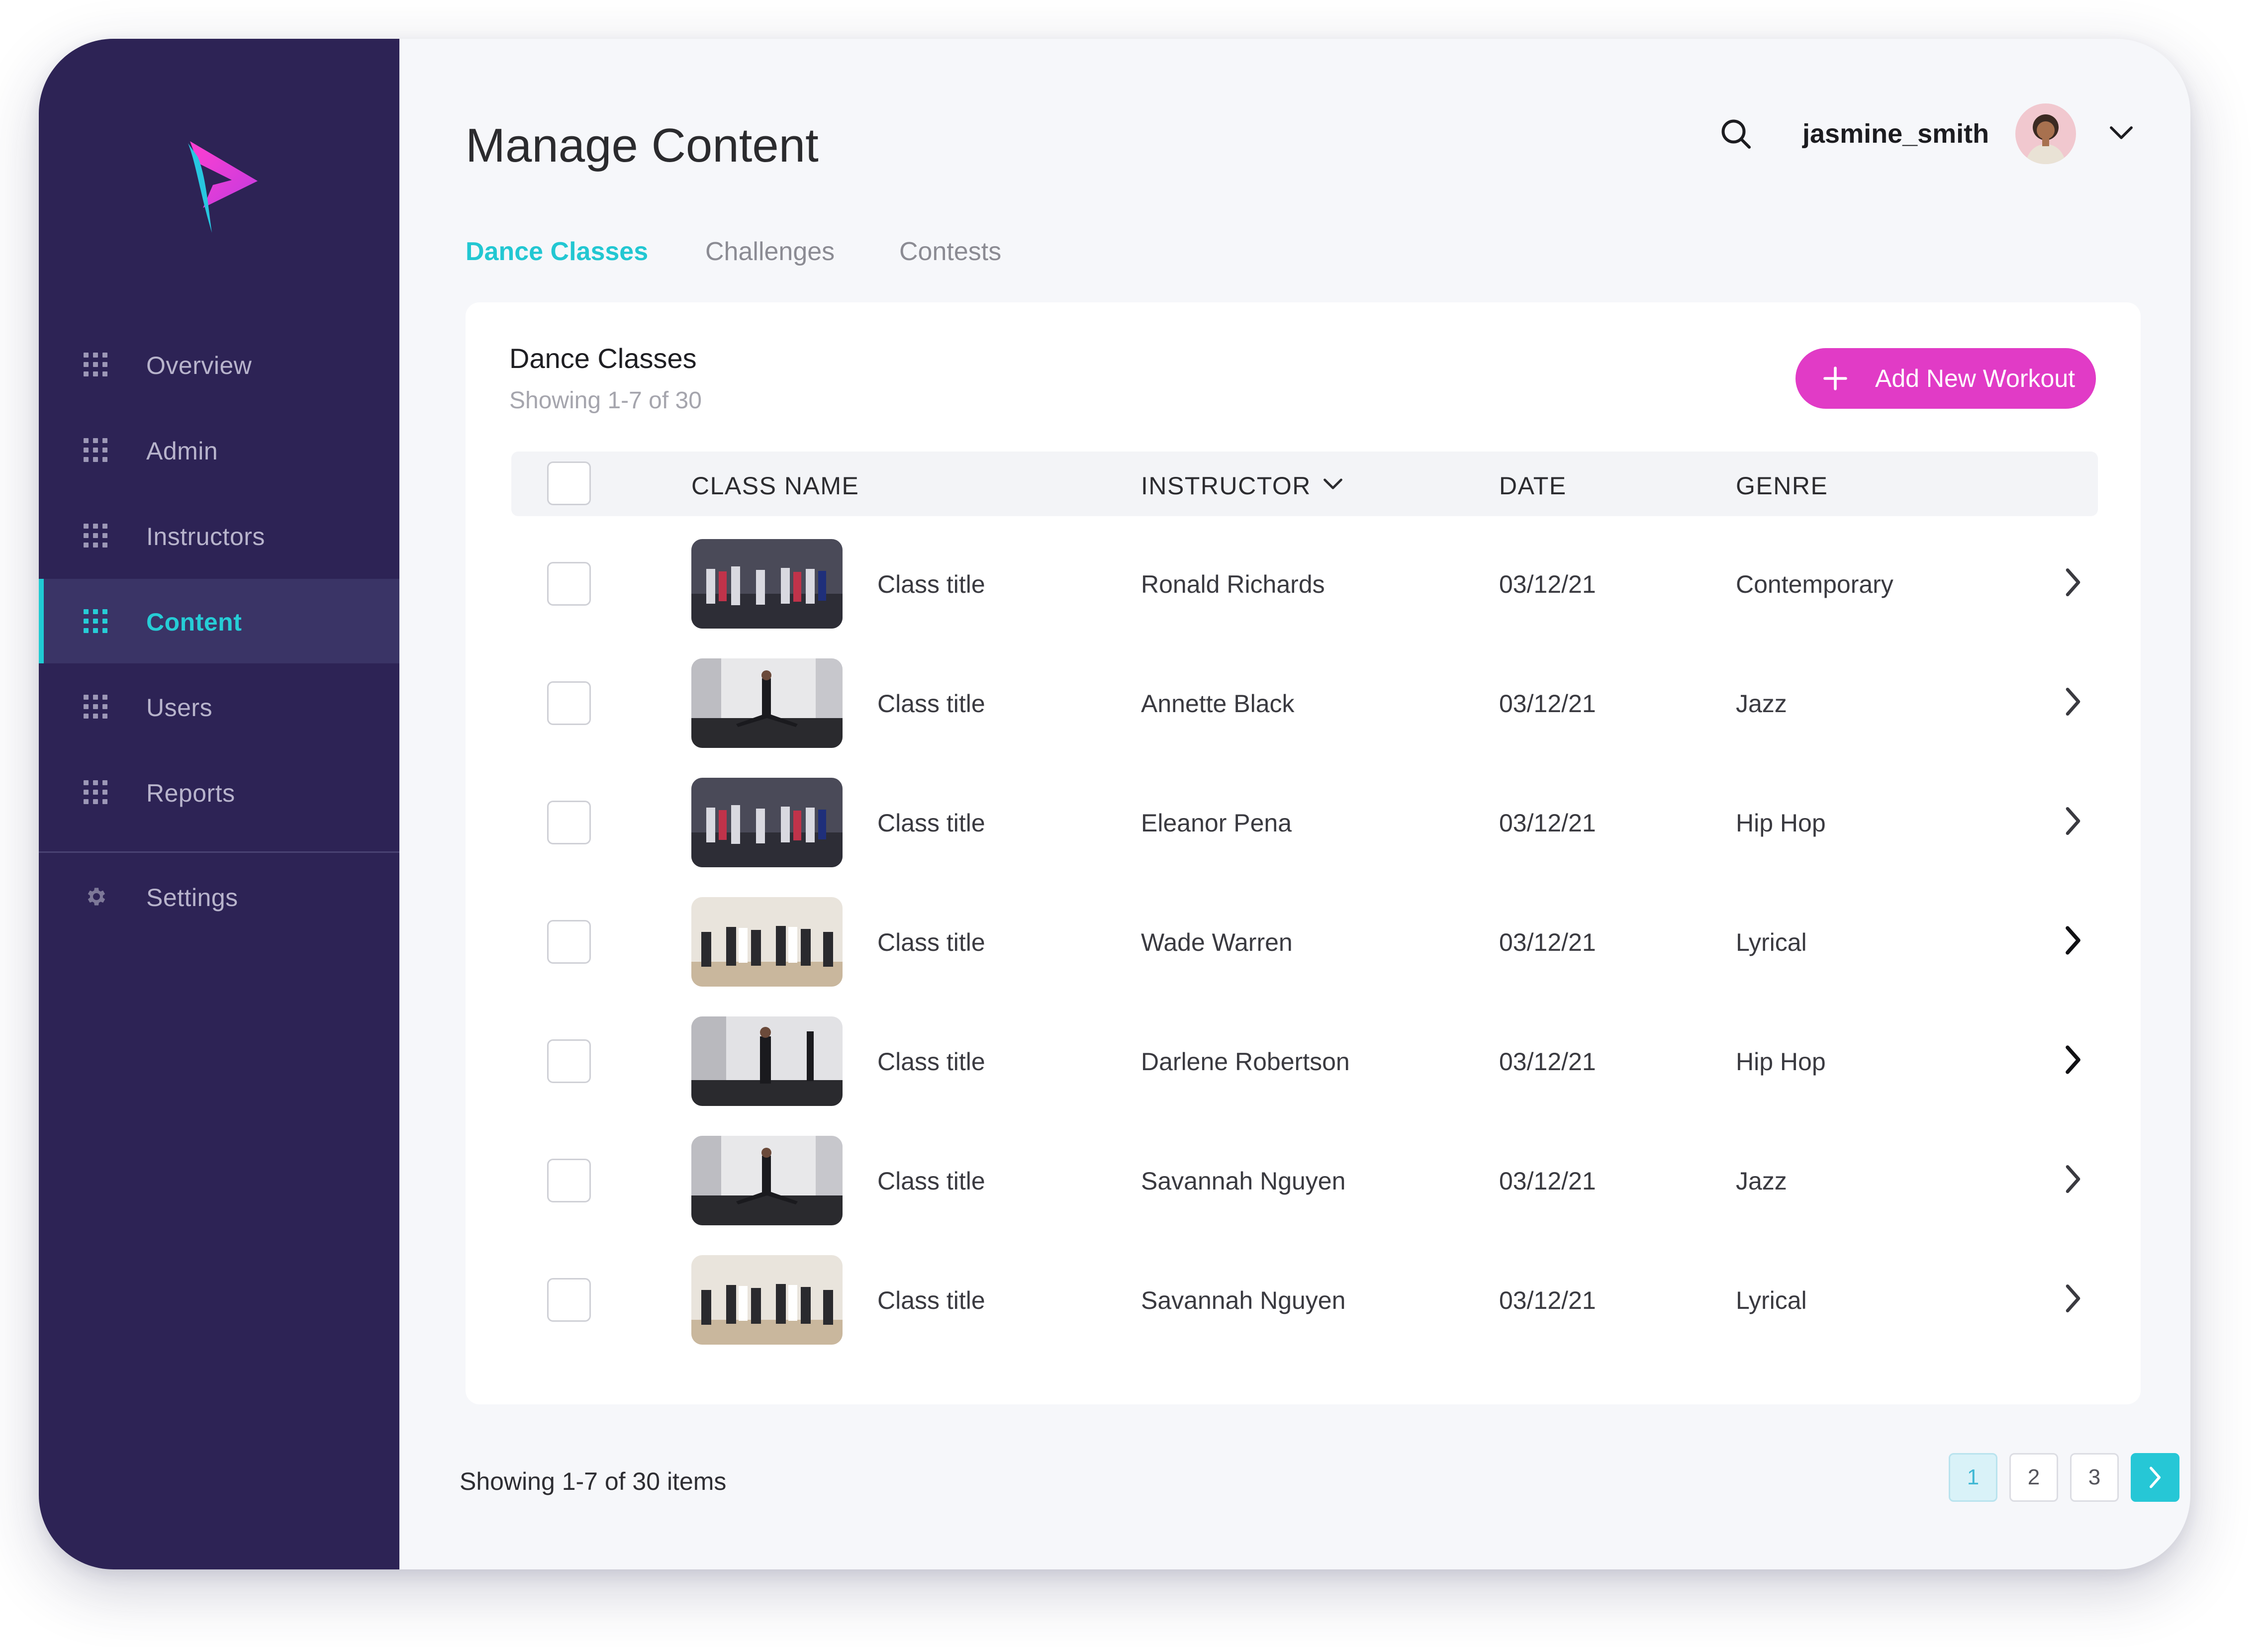 This screenshot has height=1647, width=2268. I want to click on add-new-workout-button: Add New Workout, so click(1946, 378).